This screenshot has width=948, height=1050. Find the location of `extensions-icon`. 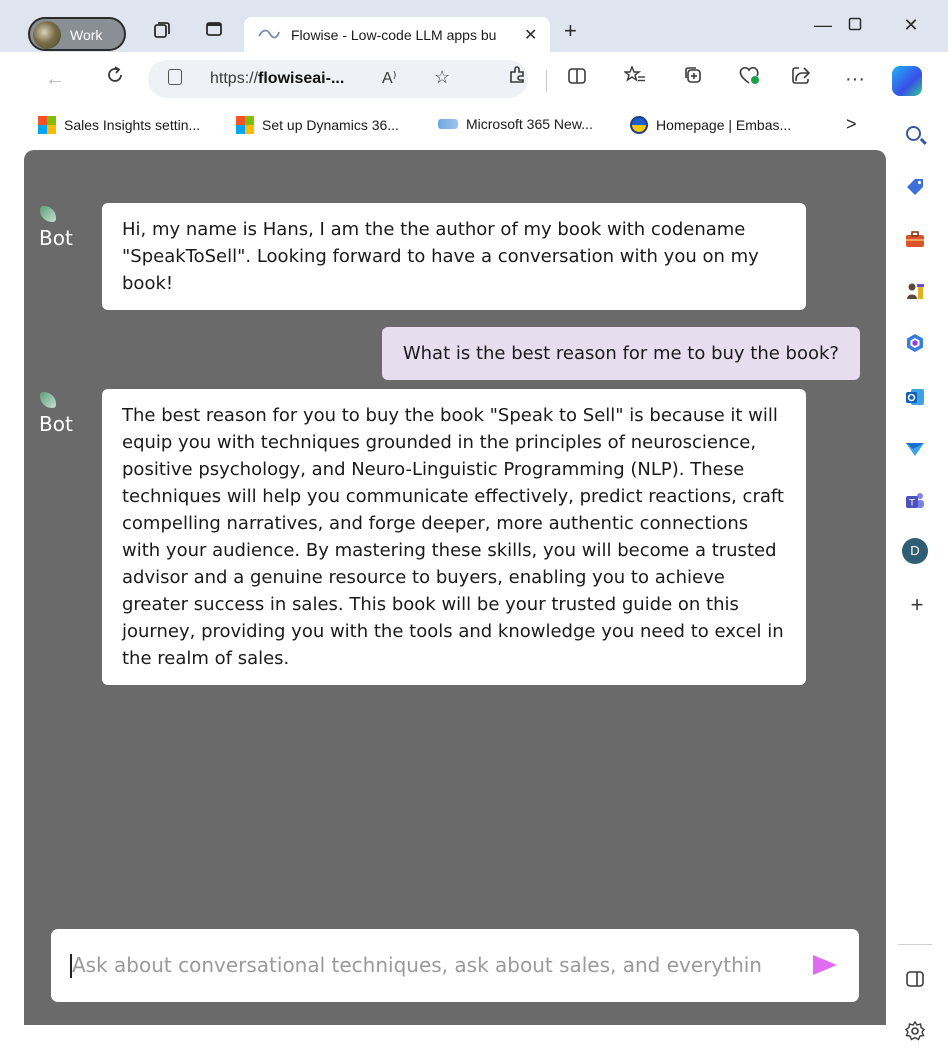

extensions-icon is located at coordinates (517, 79).